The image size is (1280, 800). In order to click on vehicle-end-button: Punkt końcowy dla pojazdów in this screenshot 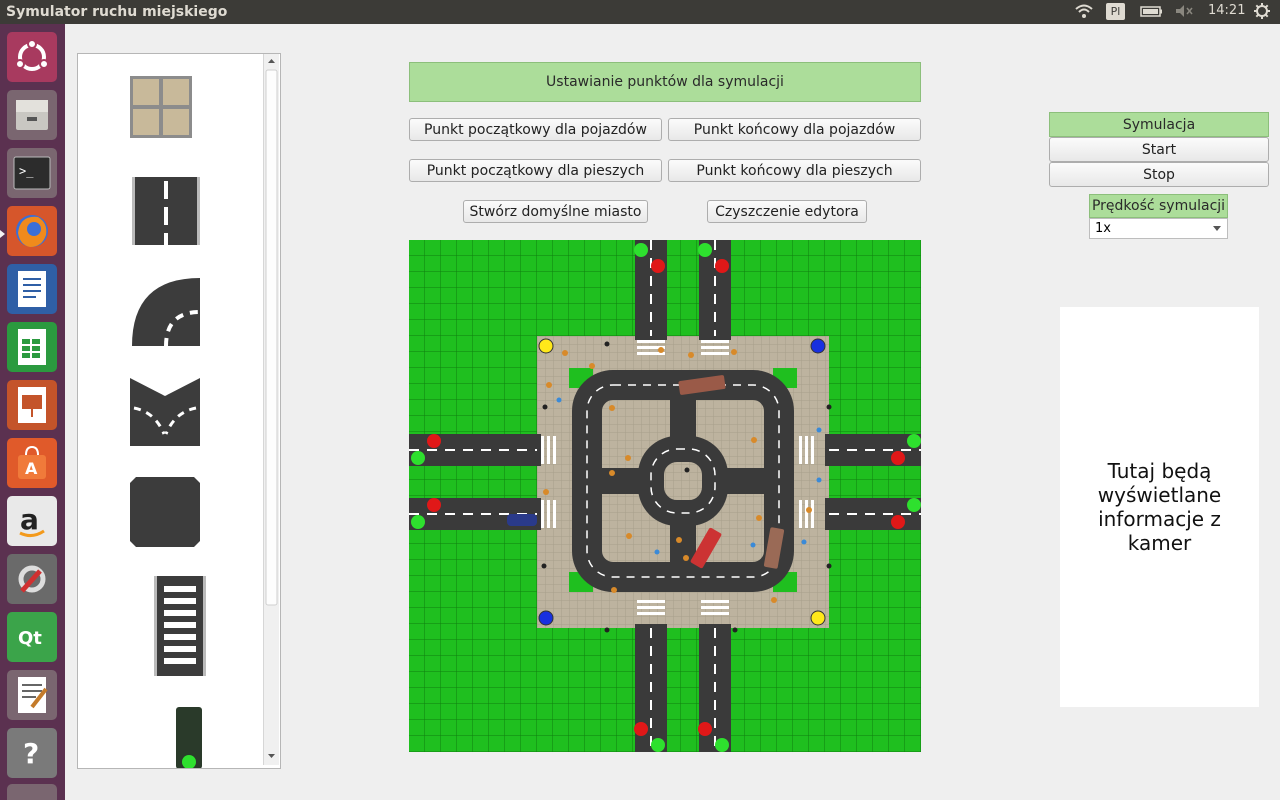, I will do `click(794, 129)`.